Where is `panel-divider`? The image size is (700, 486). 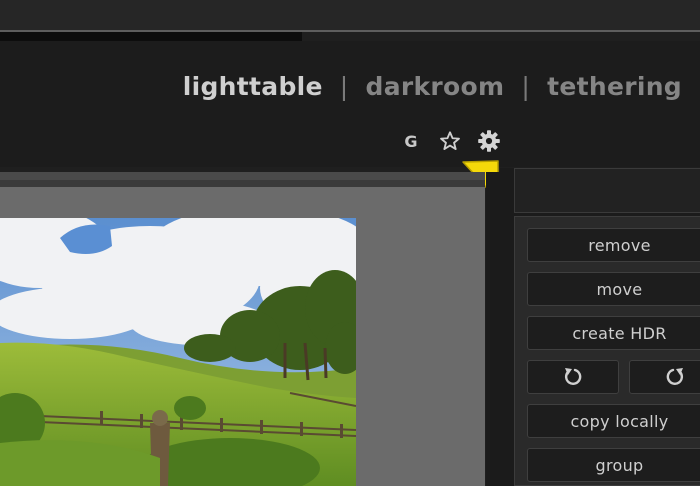
panel-divider is located at coordinates (493, 329).